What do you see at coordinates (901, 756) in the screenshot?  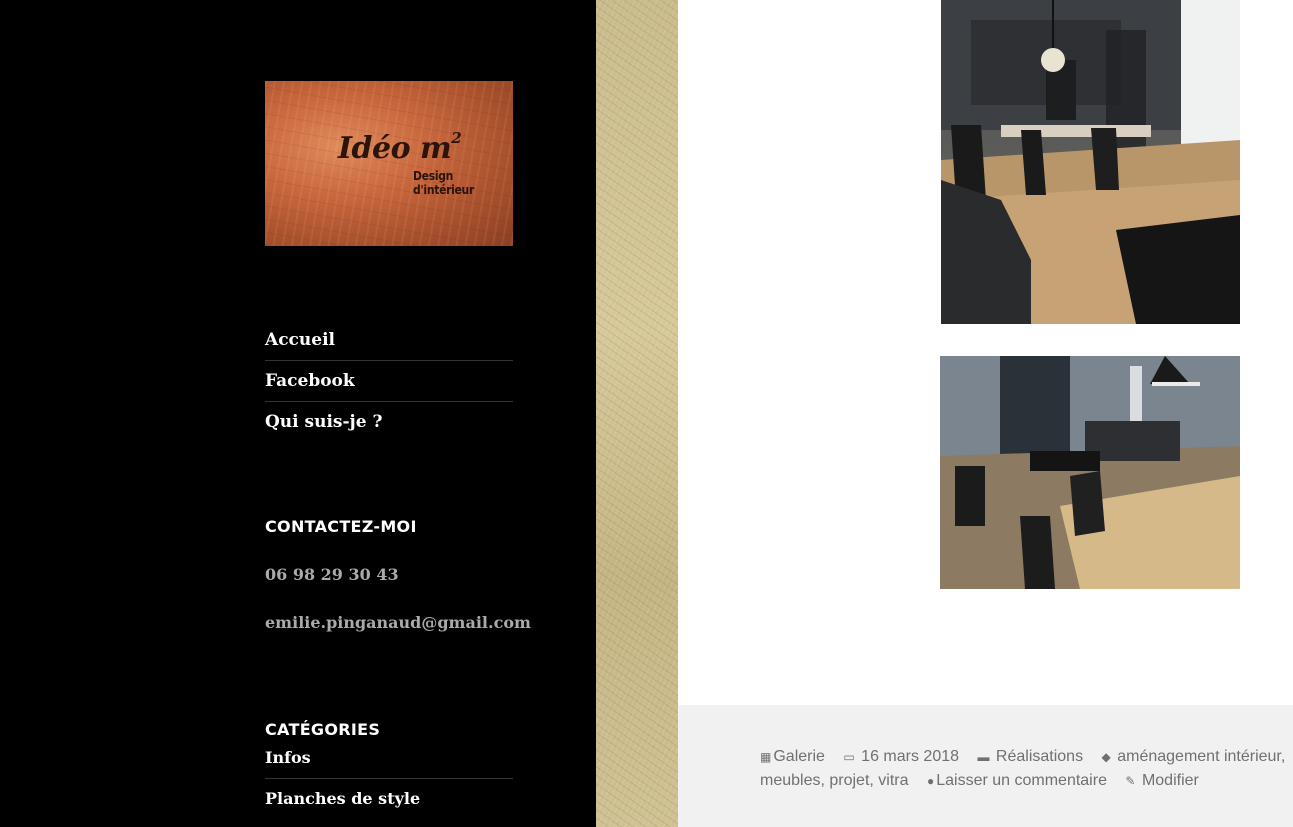 I see `post-date-link: ▭ 16 mars 2018` at bounding box center [901, 756].